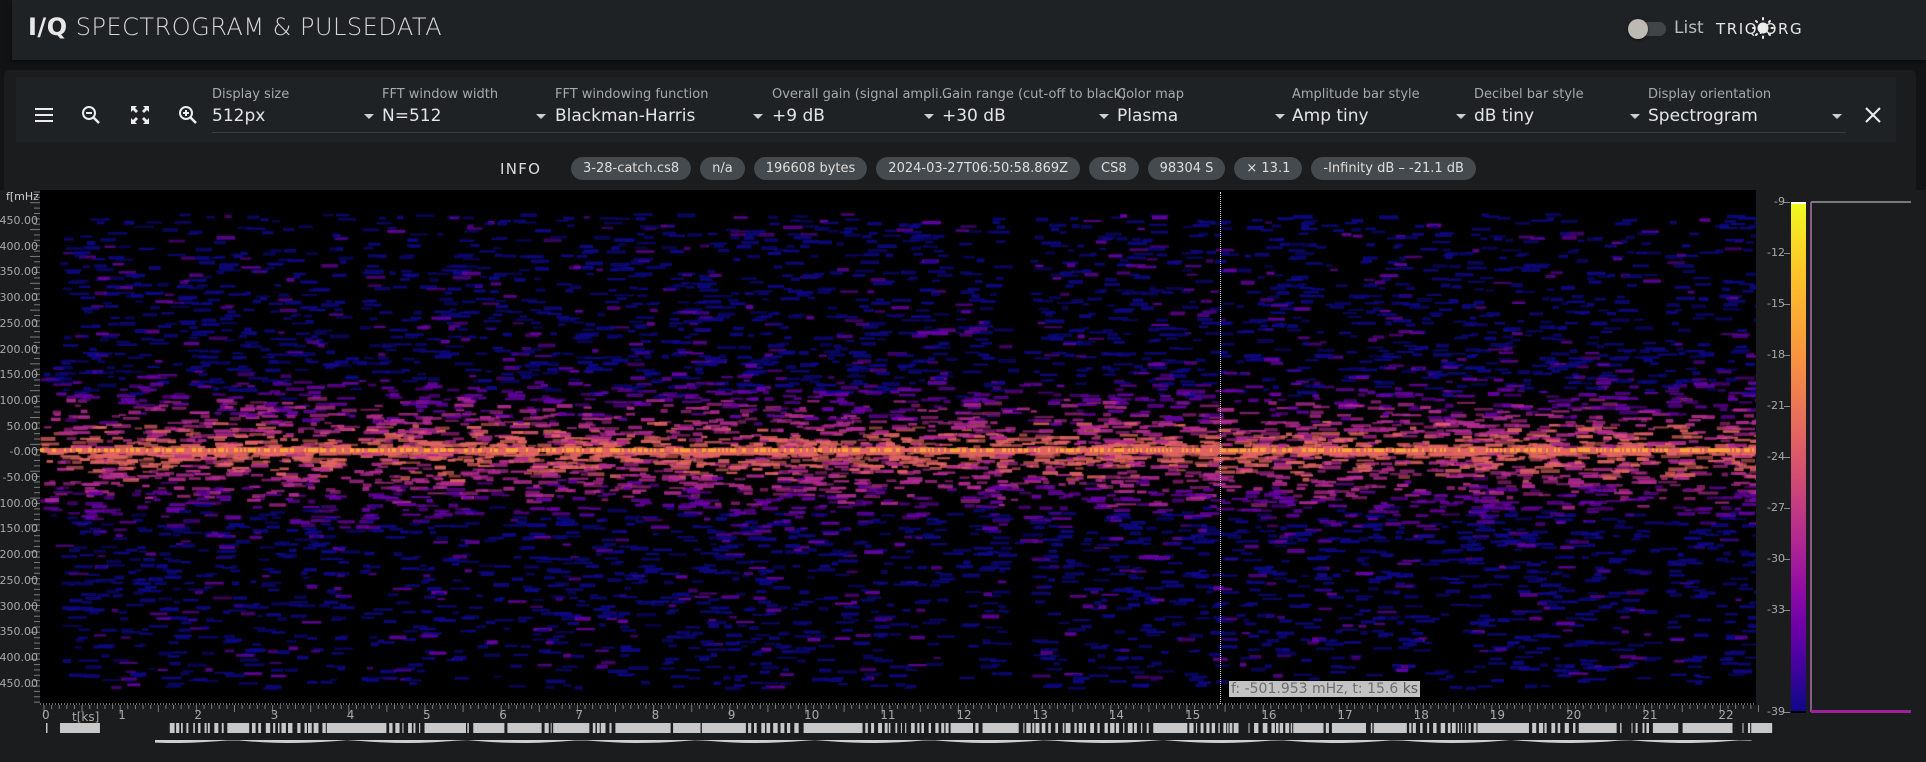 This screenshot has height=762, width=1926. I want to click on x-tick-label: 10, so click(812, 715).